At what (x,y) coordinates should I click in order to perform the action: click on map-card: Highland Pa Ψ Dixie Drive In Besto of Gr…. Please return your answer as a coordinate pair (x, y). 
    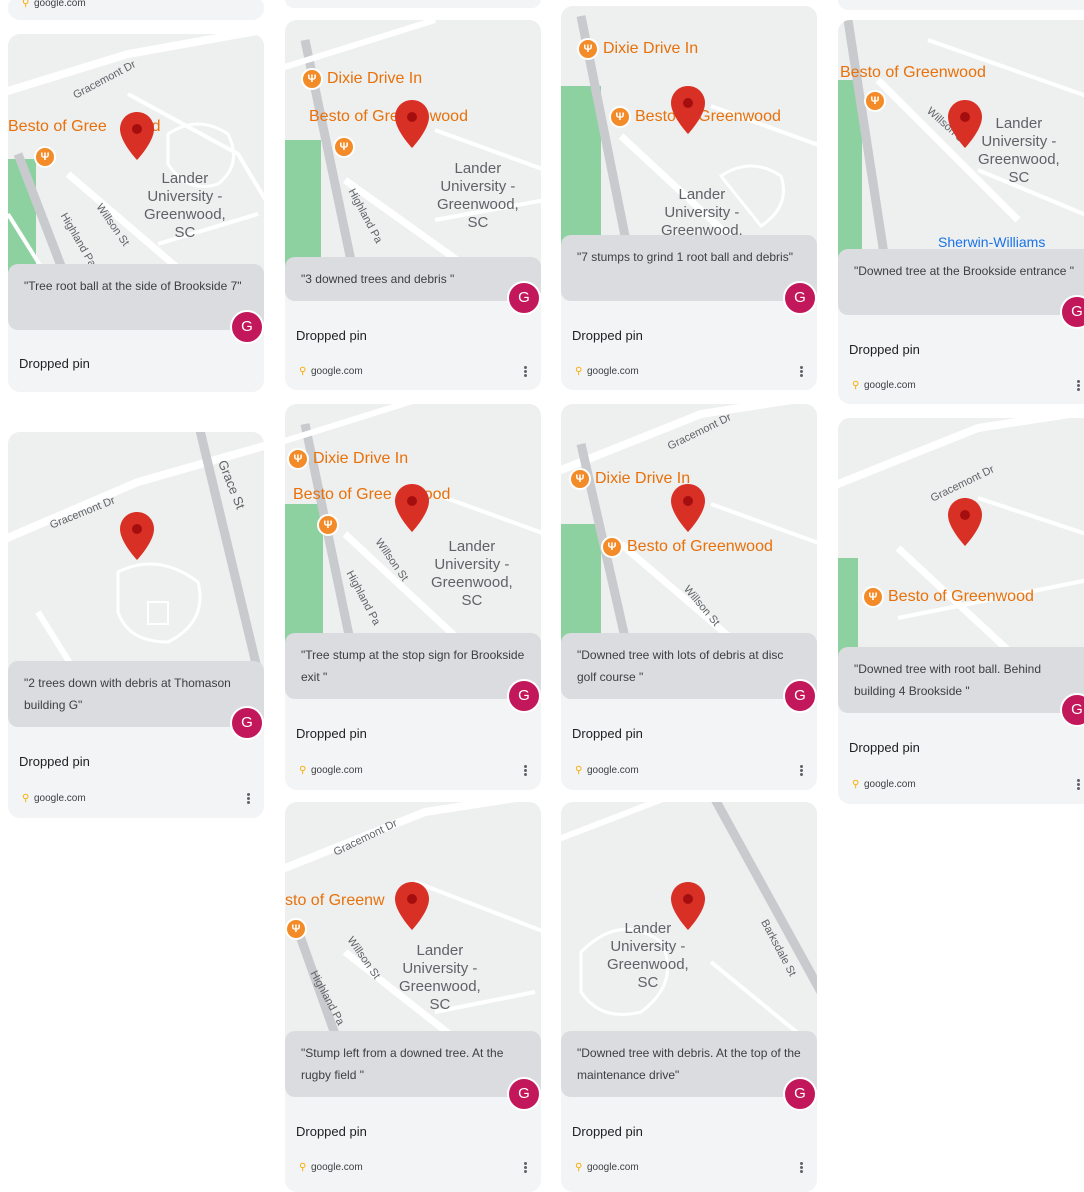
    Looking at the image, I should click on (413, 205).